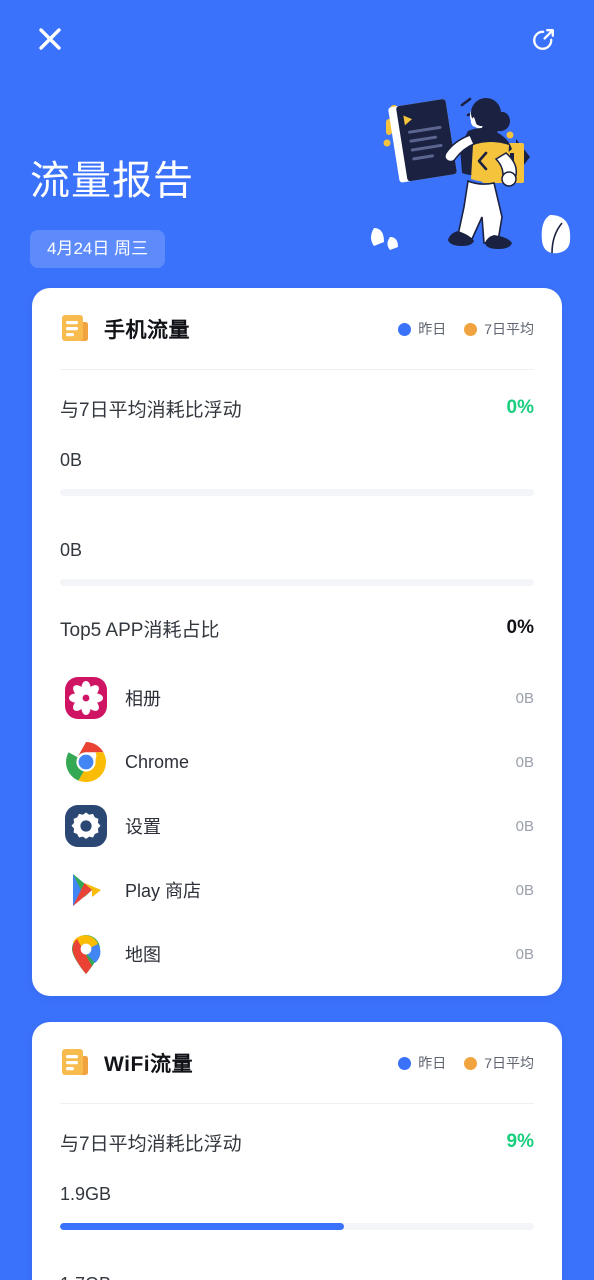  What do you see at coordinates (86, 698) in the screenshot?
I see `photos-icon` at bounding box center [86, 698].